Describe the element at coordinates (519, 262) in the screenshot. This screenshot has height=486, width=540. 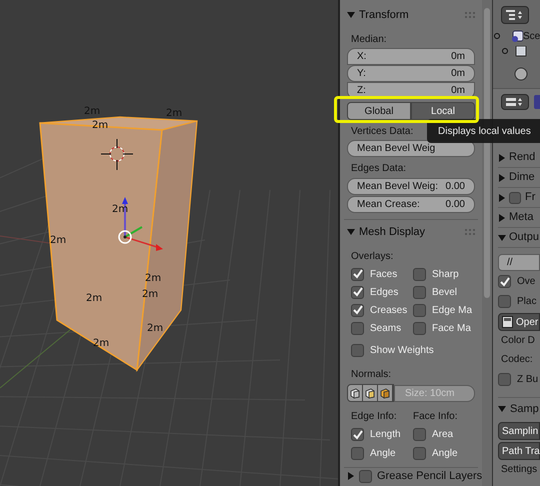
I see `path-field: //` at that location.